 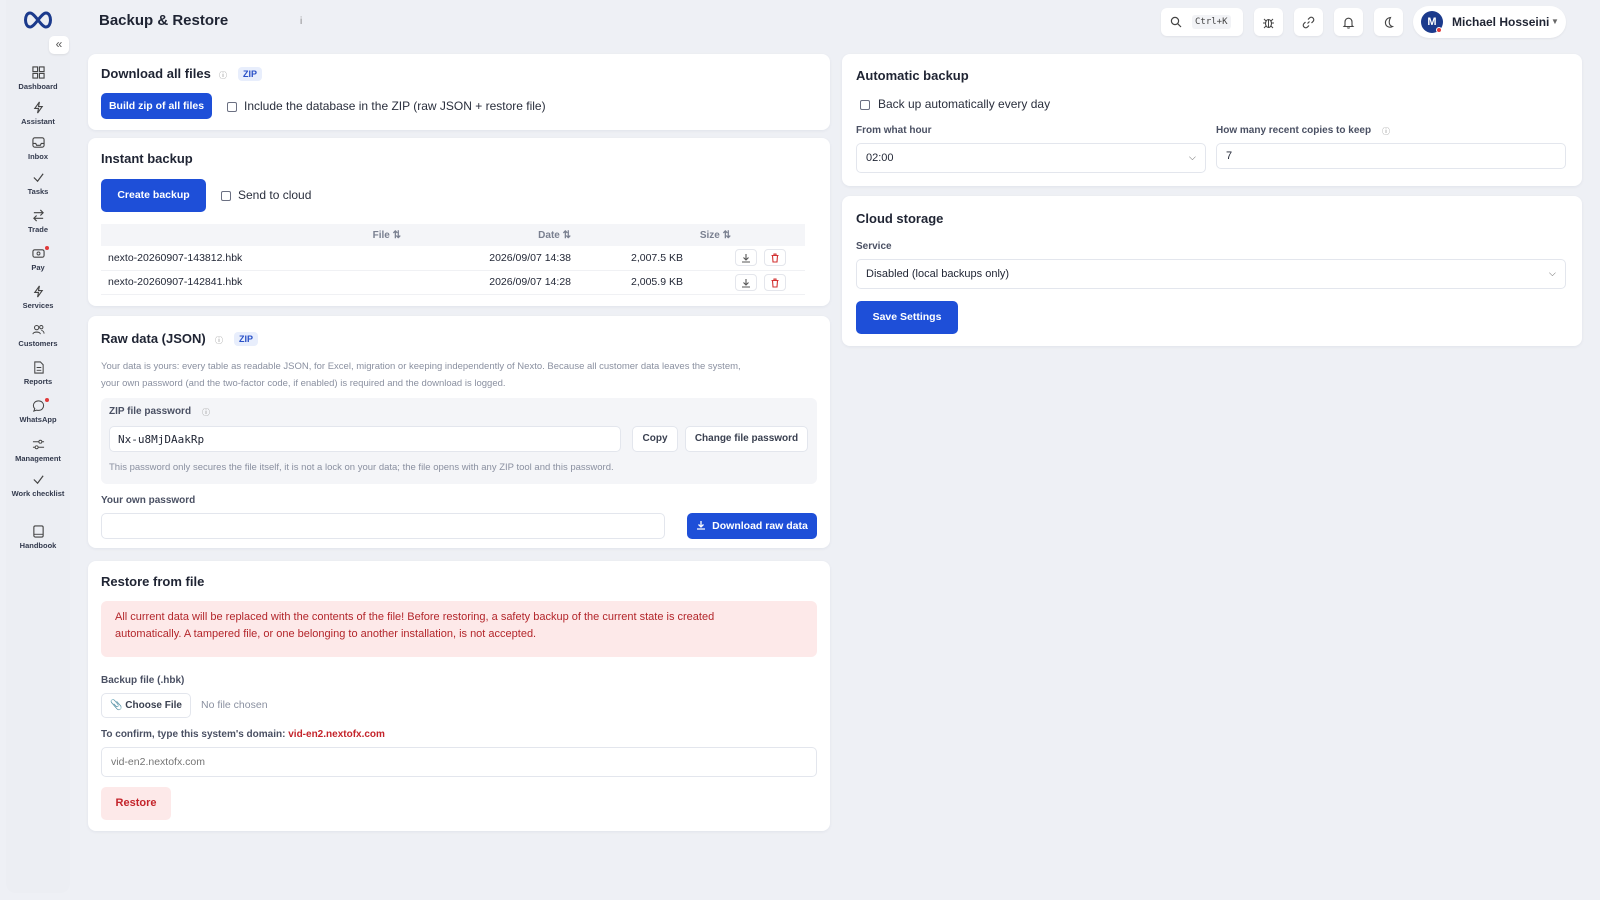 What do you see at coordinates (116, 705) in the screenshot?
I see `paperclip-icon: 📎` at bounding box center [116, 705].